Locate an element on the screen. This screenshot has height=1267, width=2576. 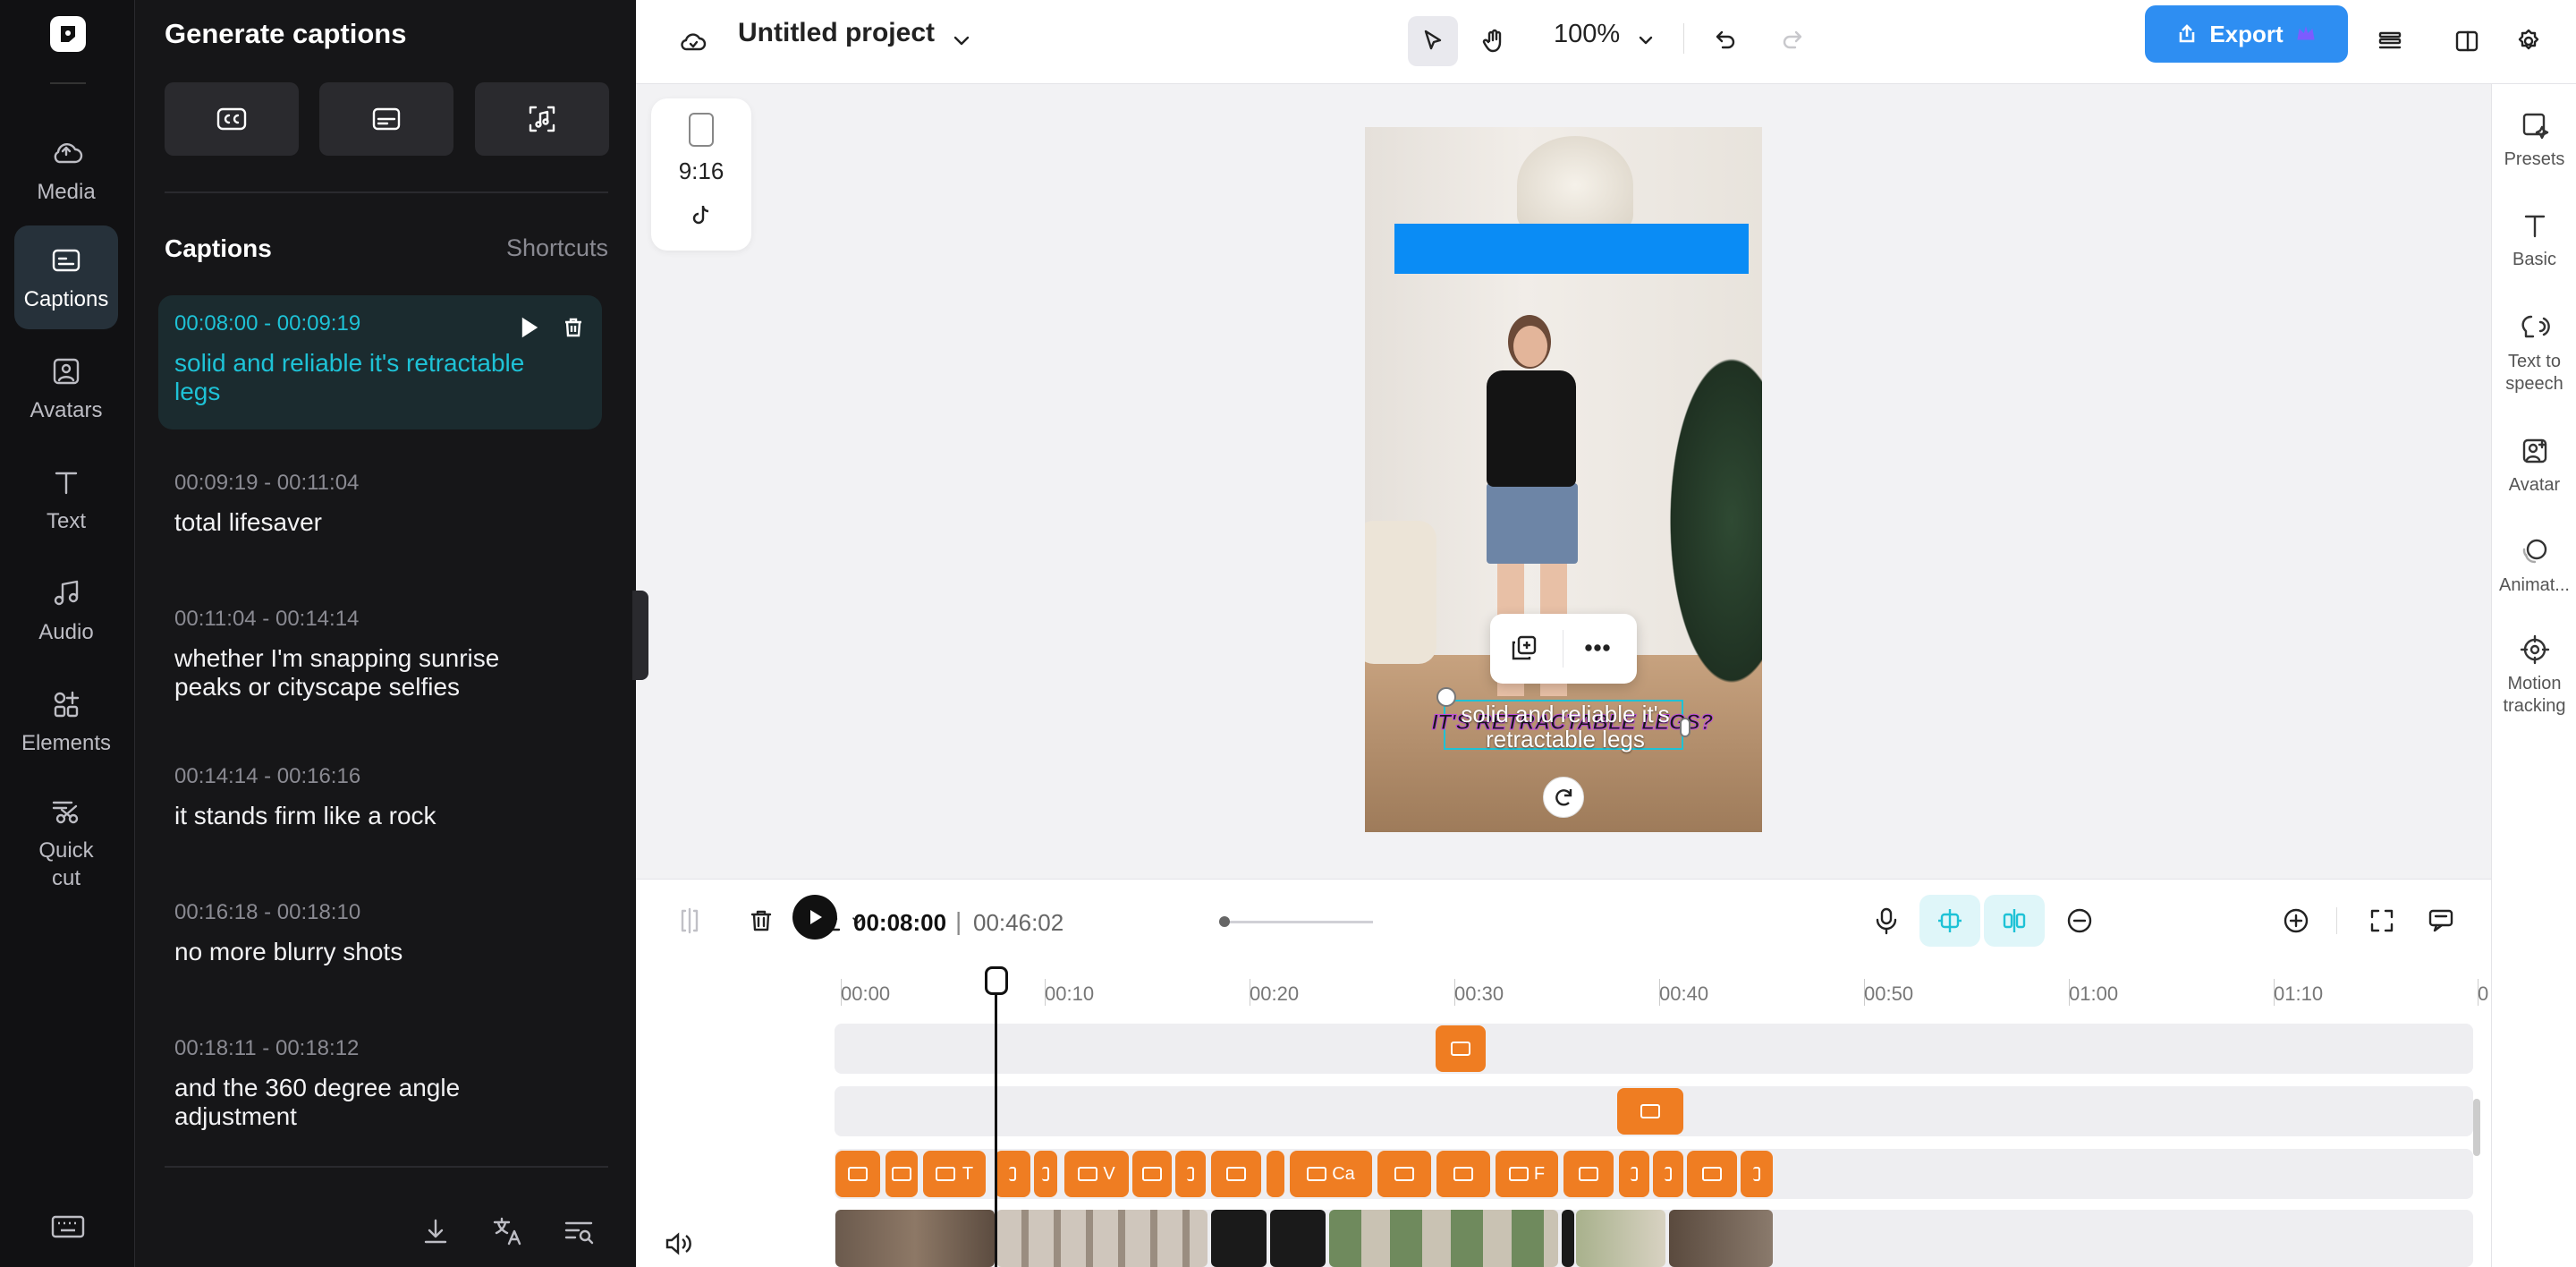
rail-item-elements: Elements is located at coordinates (66, 721).